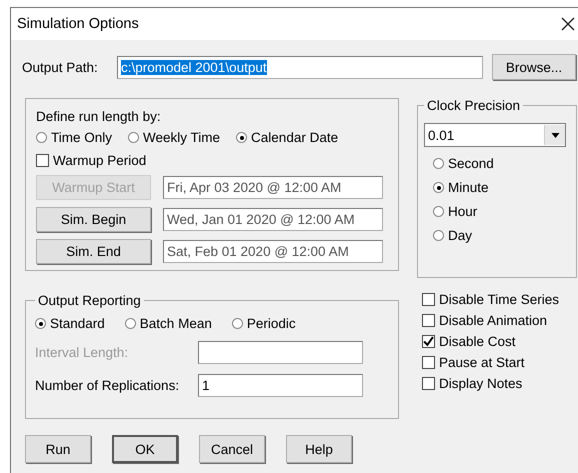 Image resolution: width=578 pixels, height=473 pixels. What do you see at coordinates (58, 449) in the screenshot?
I see `dialog-button: Run` at bounding box center [58, 449].